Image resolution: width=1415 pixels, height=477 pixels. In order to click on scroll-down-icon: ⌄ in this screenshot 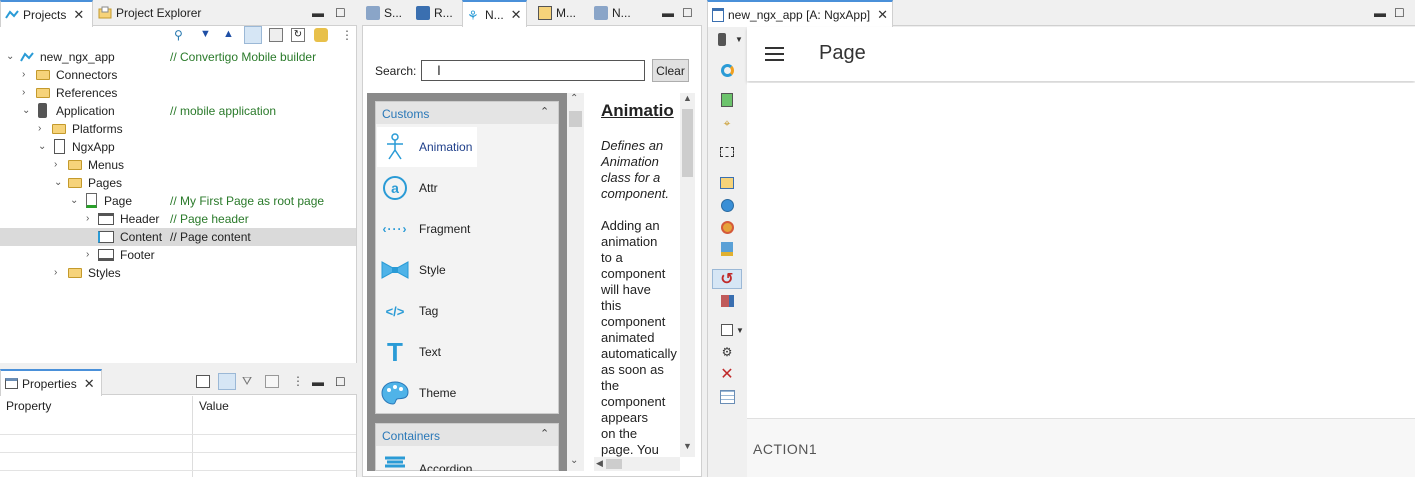, I will do `click(574, 460)`.